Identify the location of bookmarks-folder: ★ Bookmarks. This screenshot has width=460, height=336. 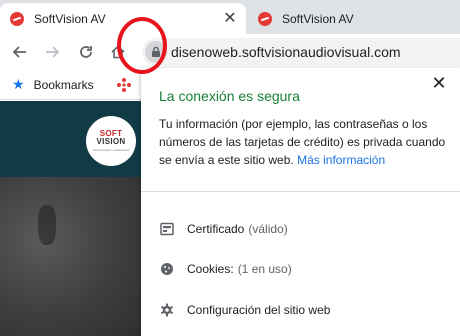
(53, 84).